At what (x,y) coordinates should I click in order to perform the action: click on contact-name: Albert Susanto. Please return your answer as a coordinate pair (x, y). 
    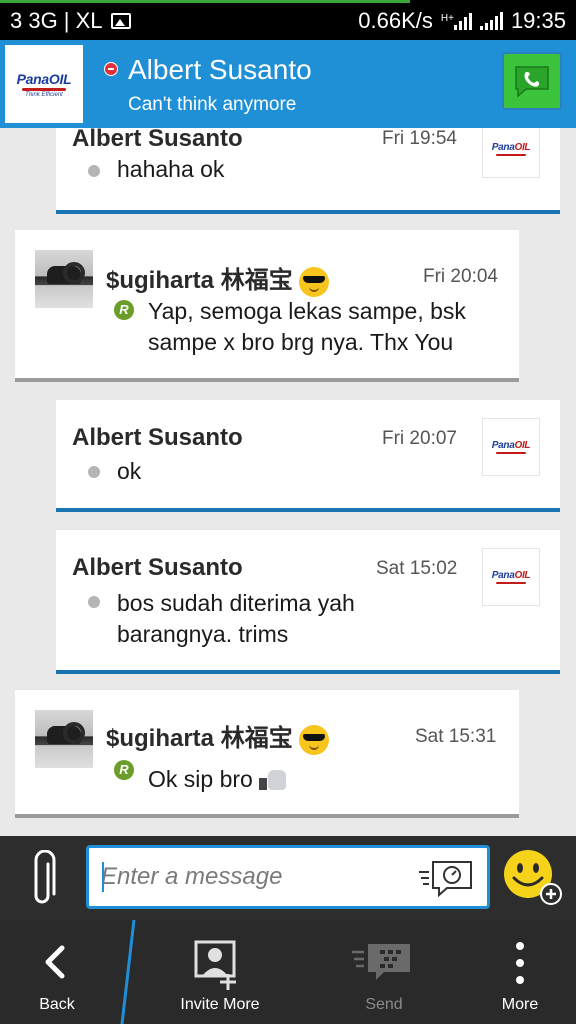
    Looking at the image, I should click on (220, 69).